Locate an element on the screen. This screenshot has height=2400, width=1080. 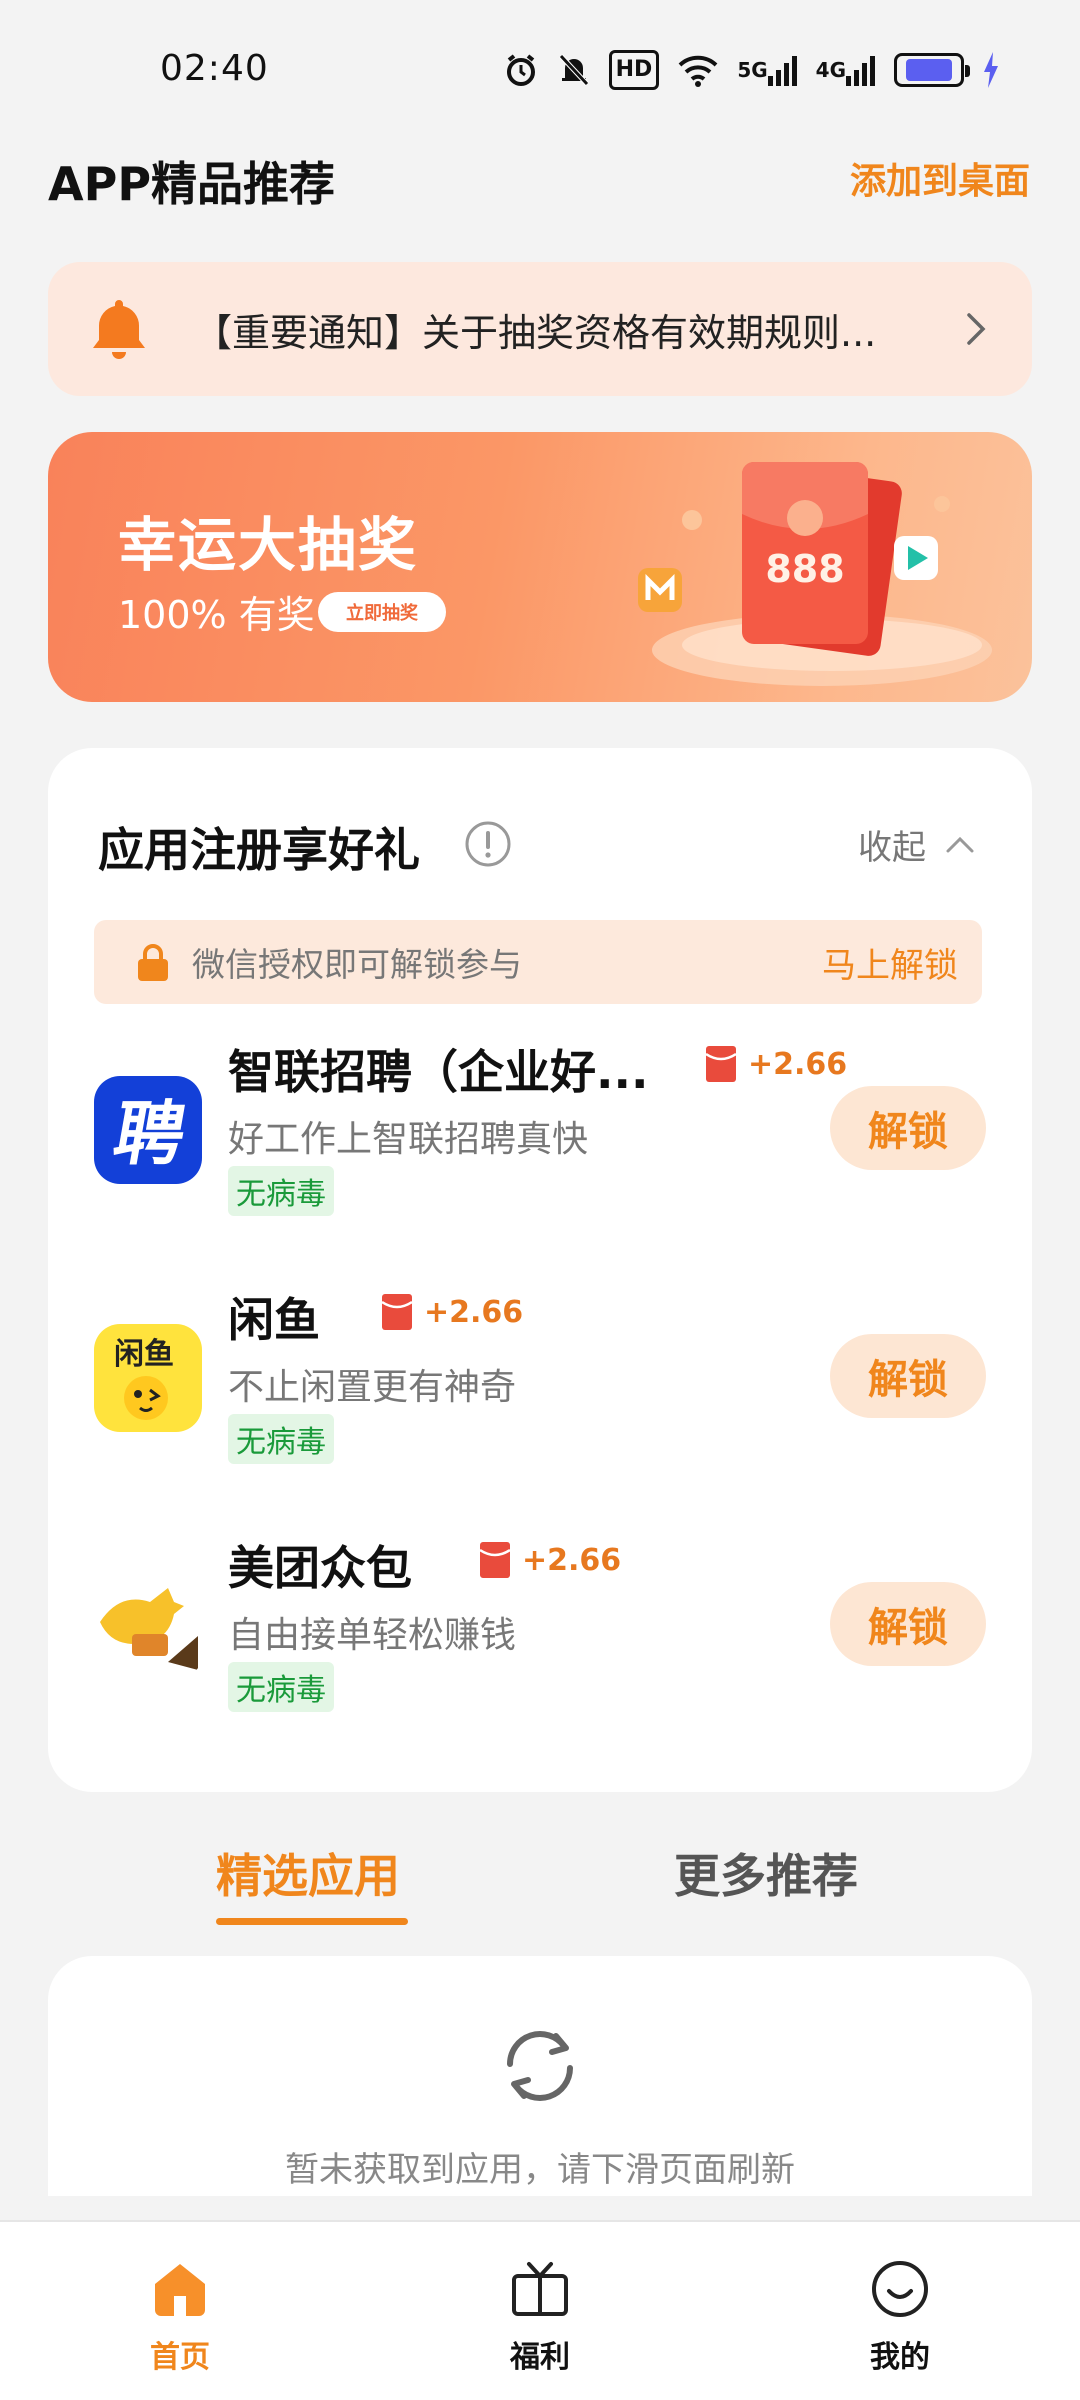
chevron-right-icon is located at coordinates (976, 329).